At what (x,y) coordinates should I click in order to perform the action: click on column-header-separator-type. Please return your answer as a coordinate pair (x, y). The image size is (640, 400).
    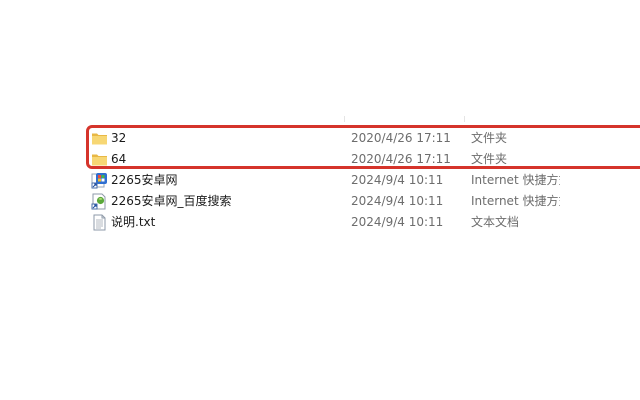
    Looking at the image, I should click on (464, 119).